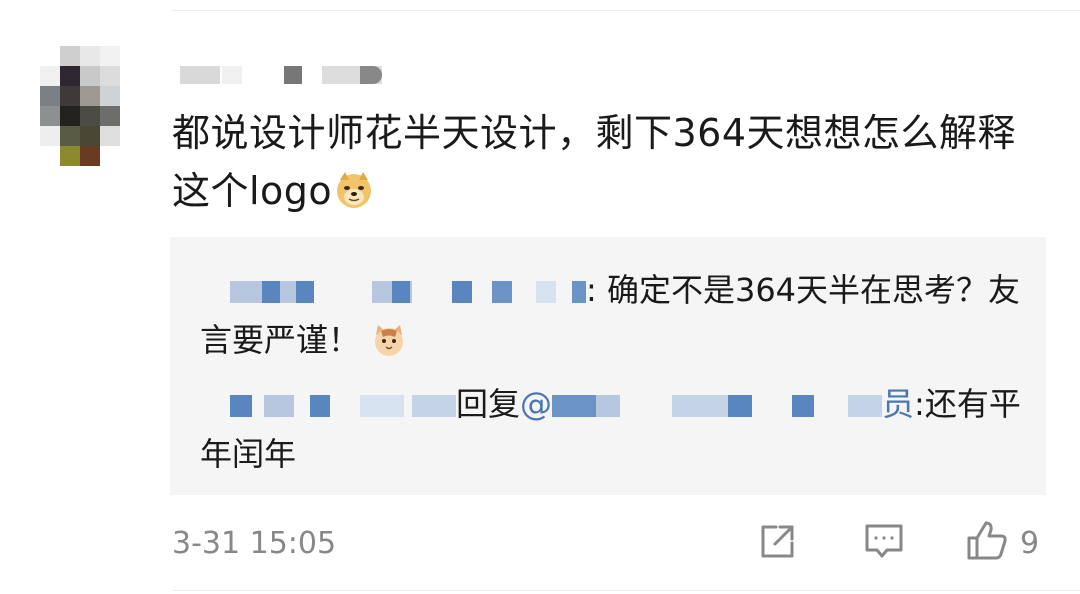  What do you see at coordinates (594, 162) in the screenshot?
I see `comment-text: 都说设计师花半天设计，剩下364天想想怎么解释这个logo` at bounding box center [594, 162].